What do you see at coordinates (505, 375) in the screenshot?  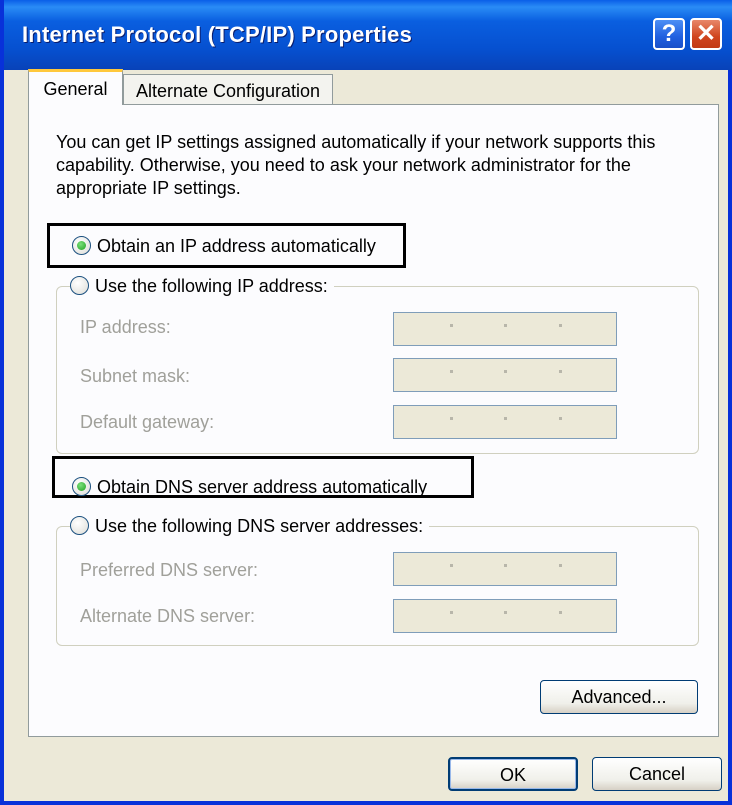 I see `subnet-mask-field` at bounding box center [505, 375].